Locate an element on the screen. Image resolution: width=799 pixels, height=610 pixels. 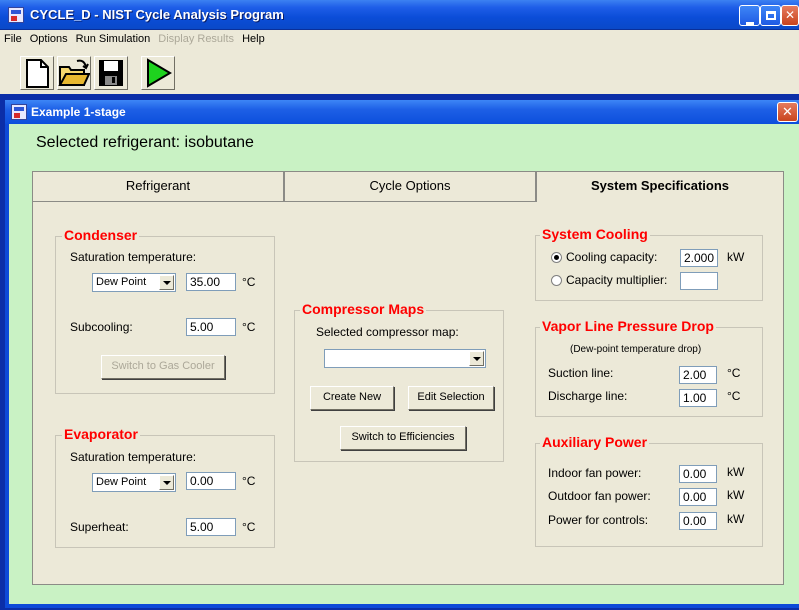
open-button is located at coordinates (74, 73).